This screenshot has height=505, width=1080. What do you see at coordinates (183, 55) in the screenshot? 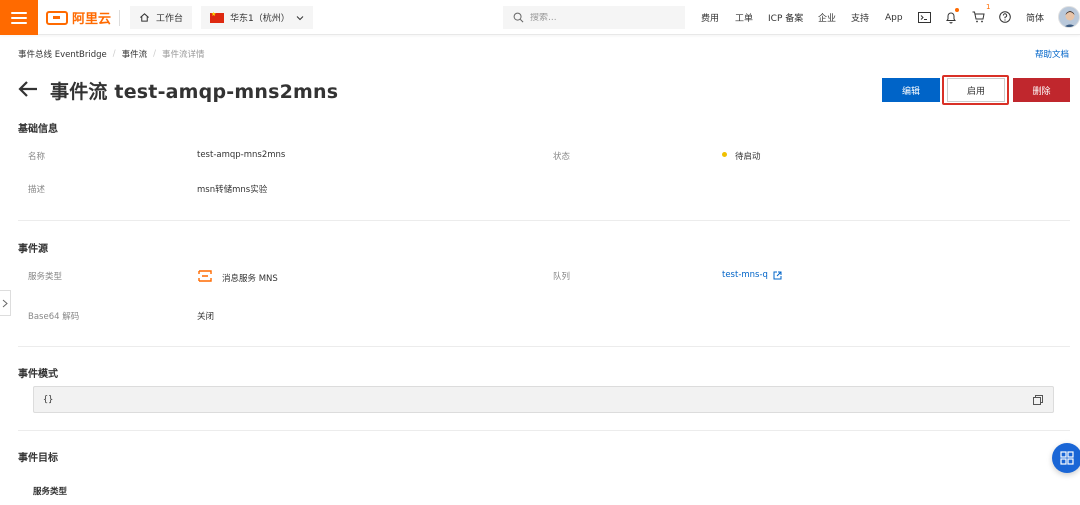
I see `breadcrumb-current: 事件流详情` at bounding box center [183, 55].